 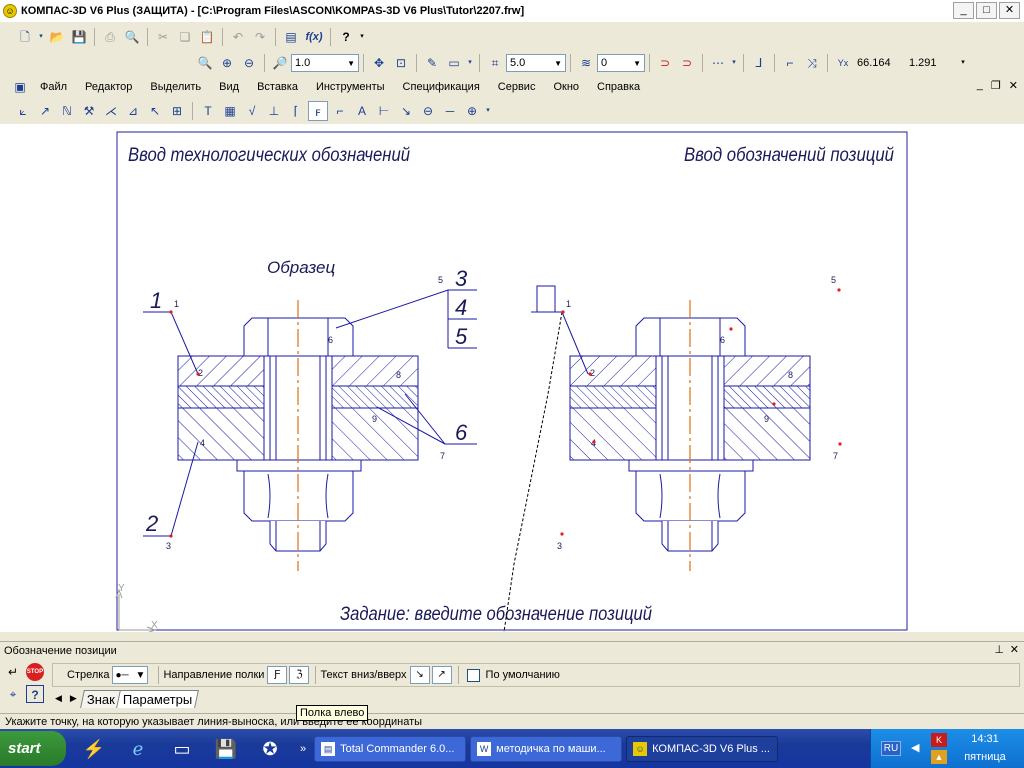 What do you see at coordinates (1013, 85) in the screenshot?
I see `mdi-close-button: ✕` at bounding box center [1013, 85].